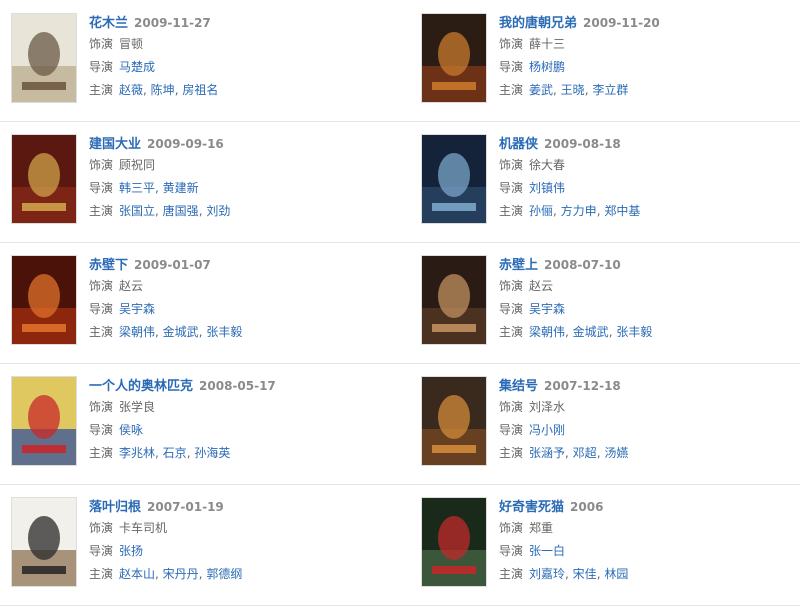  I want to click on cast-member-link: 房祖名, so click(200, 90).